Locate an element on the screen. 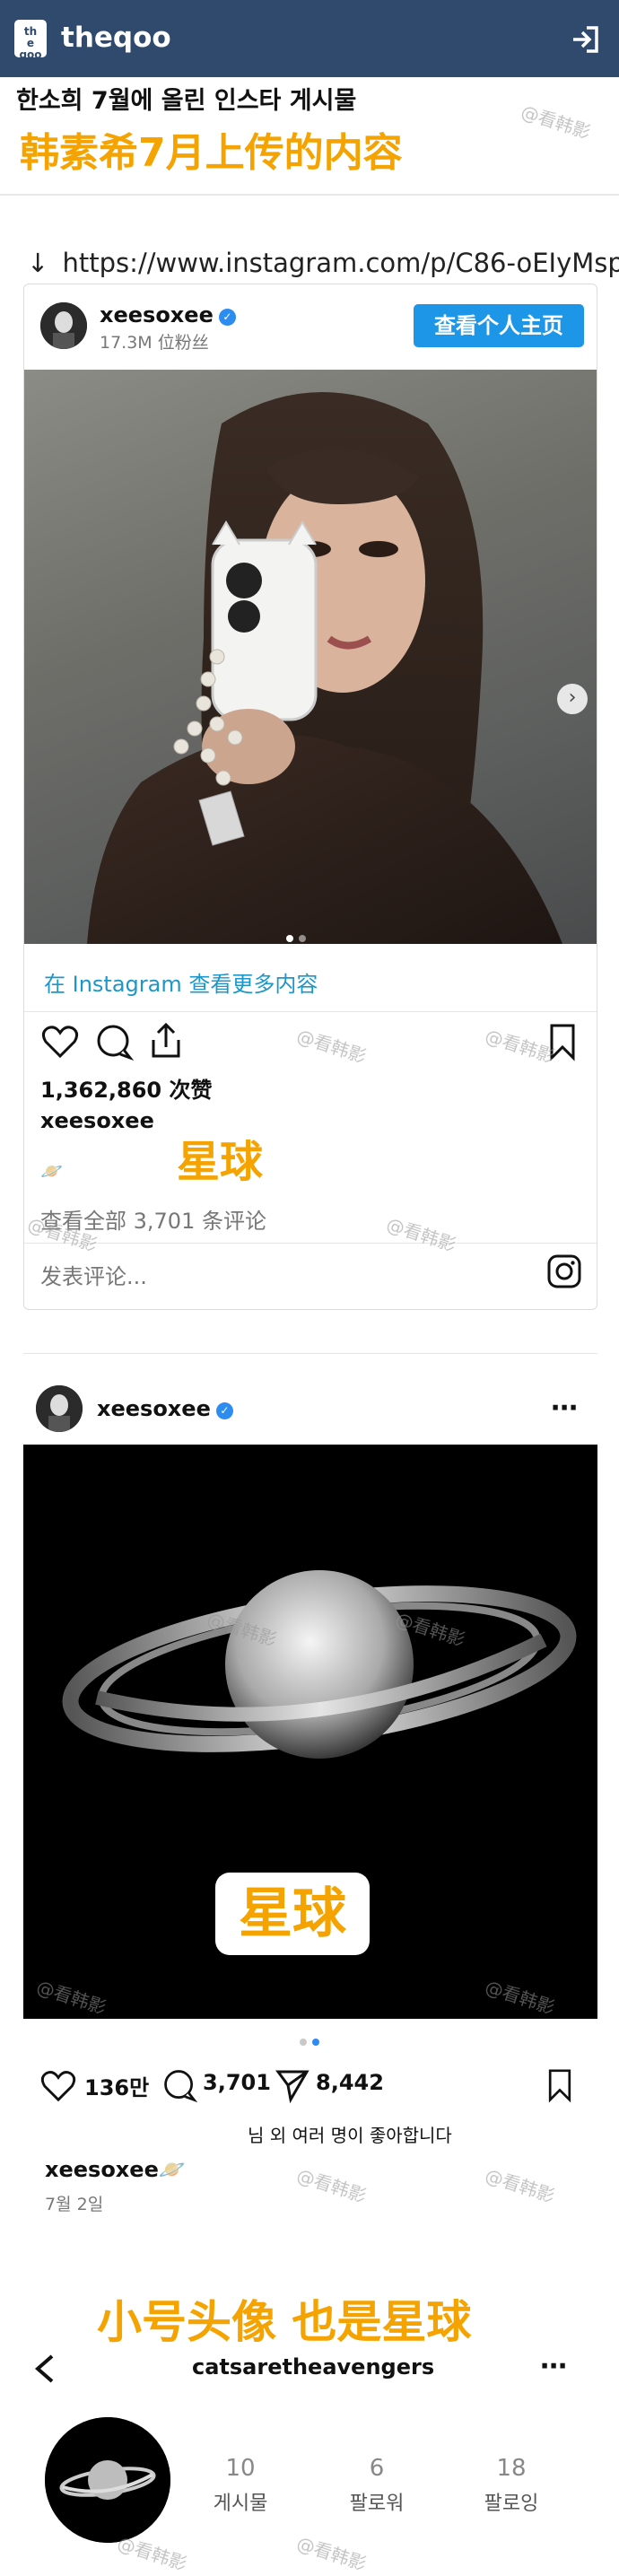 This screenshot has height=2576, width=619. instagram-icon is located at coordinates (564, 1271).